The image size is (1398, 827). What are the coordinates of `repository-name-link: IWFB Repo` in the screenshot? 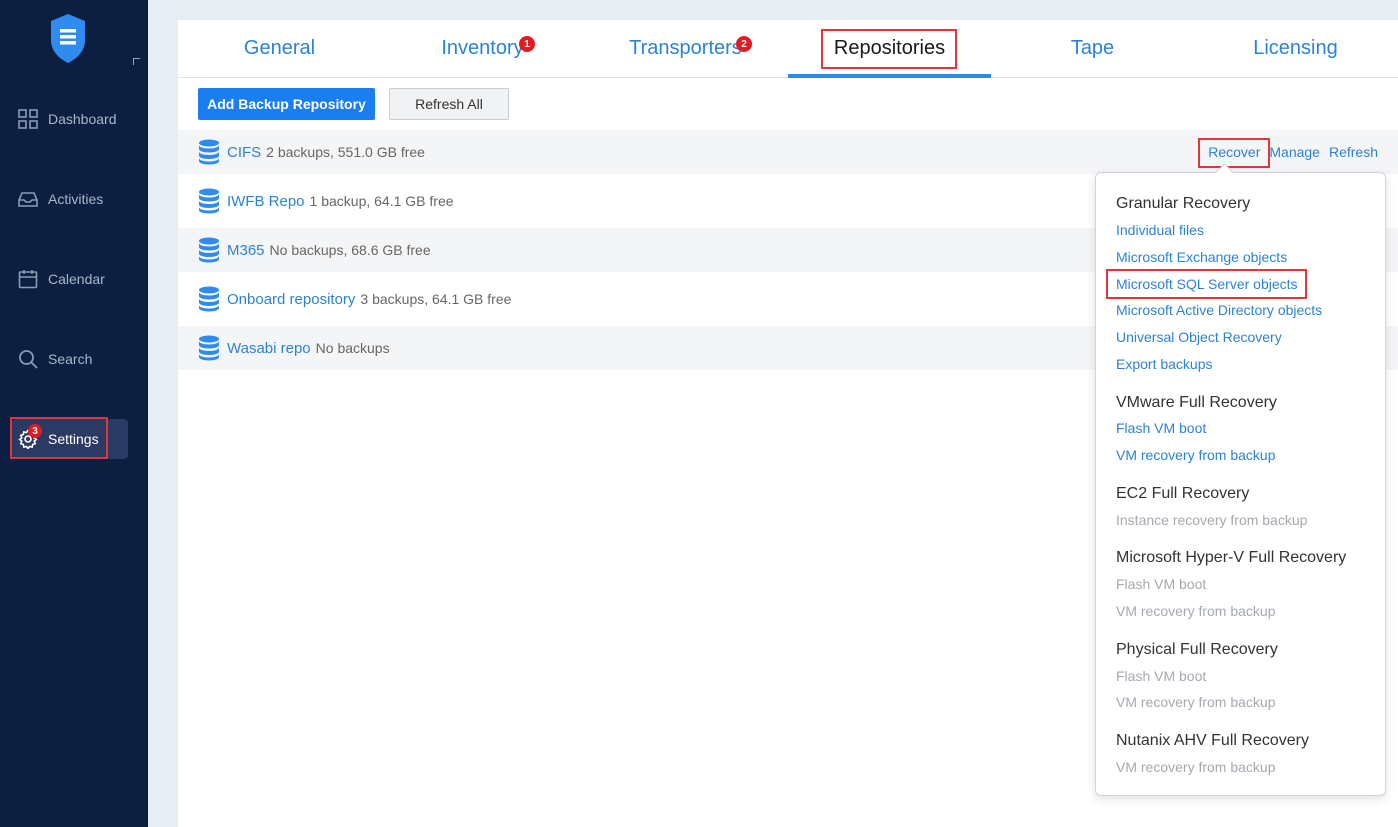 It's located at (266, 201).